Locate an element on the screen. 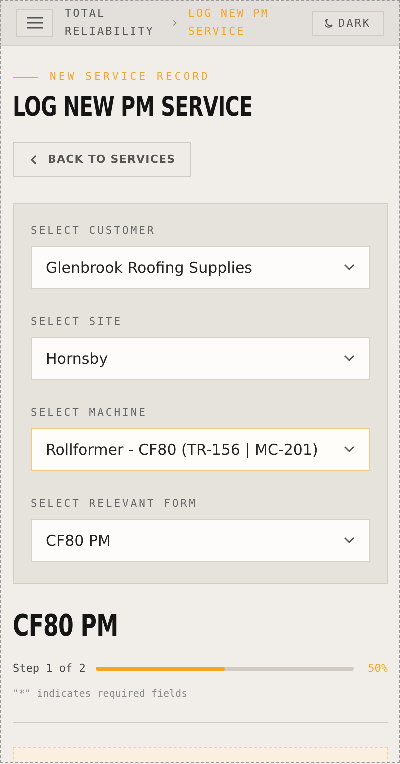 This screenshot has width=400, height=764. moon-icon is located at coordinates (328, 23).